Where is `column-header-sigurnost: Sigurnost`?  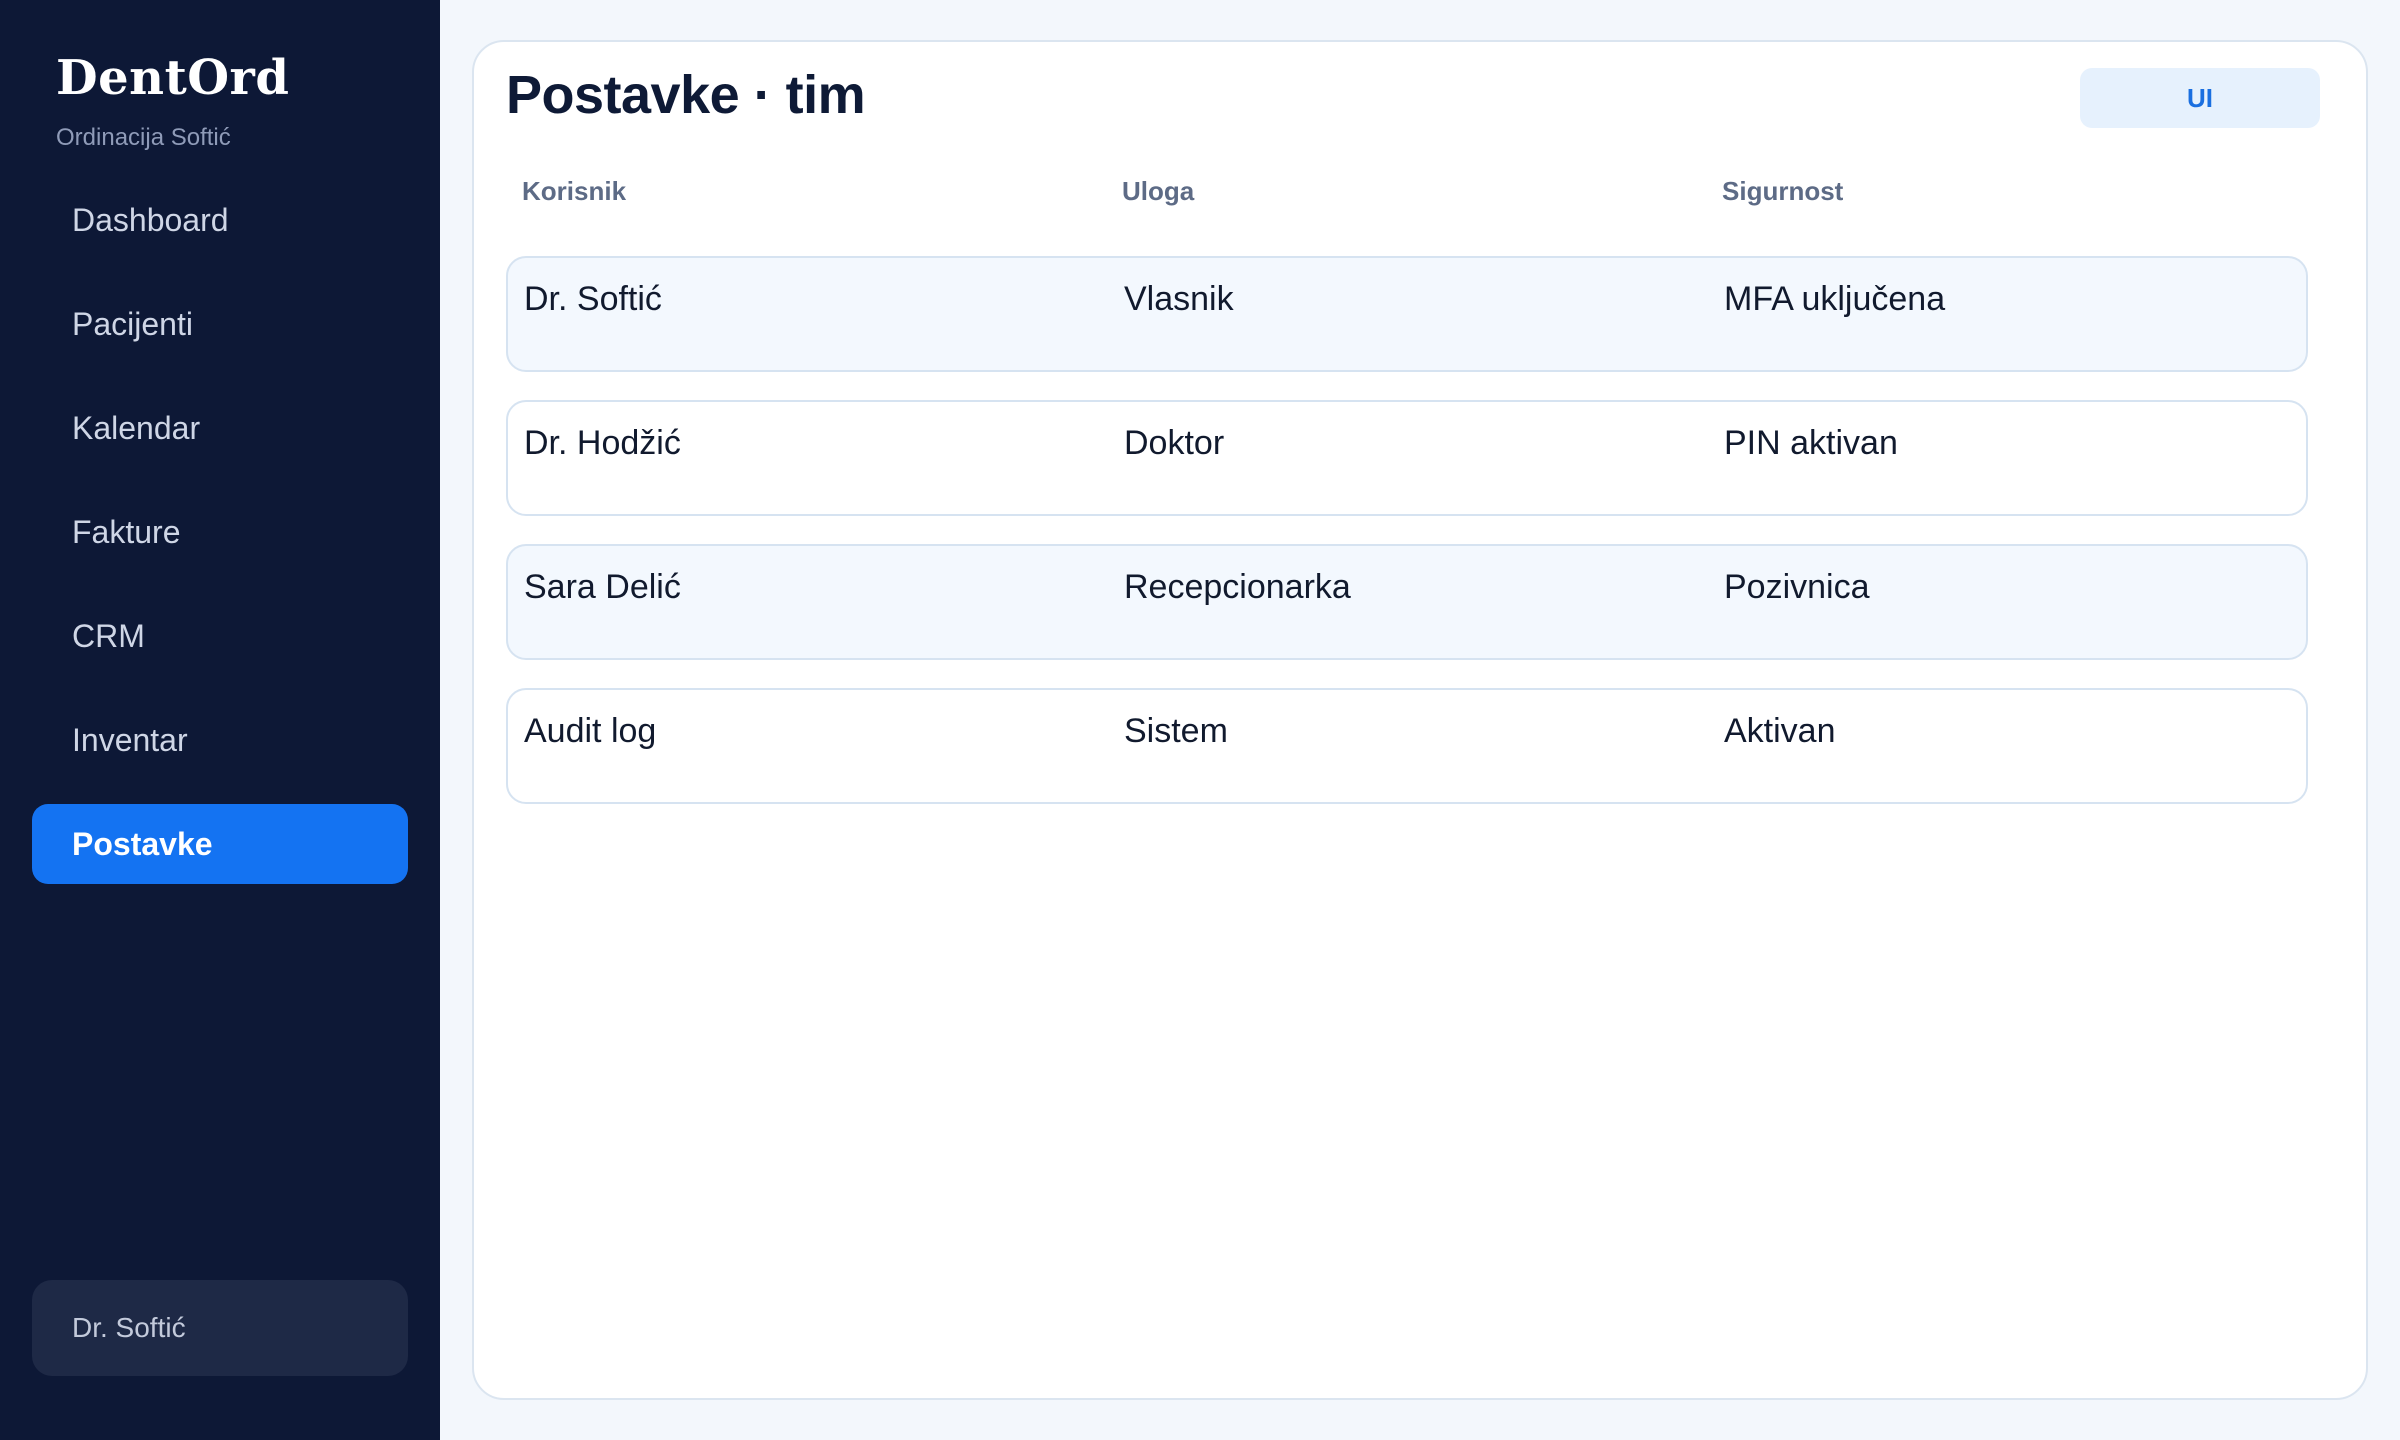
column-header-sigurnost: Sigurnost is located at coordinates (1783, 191).